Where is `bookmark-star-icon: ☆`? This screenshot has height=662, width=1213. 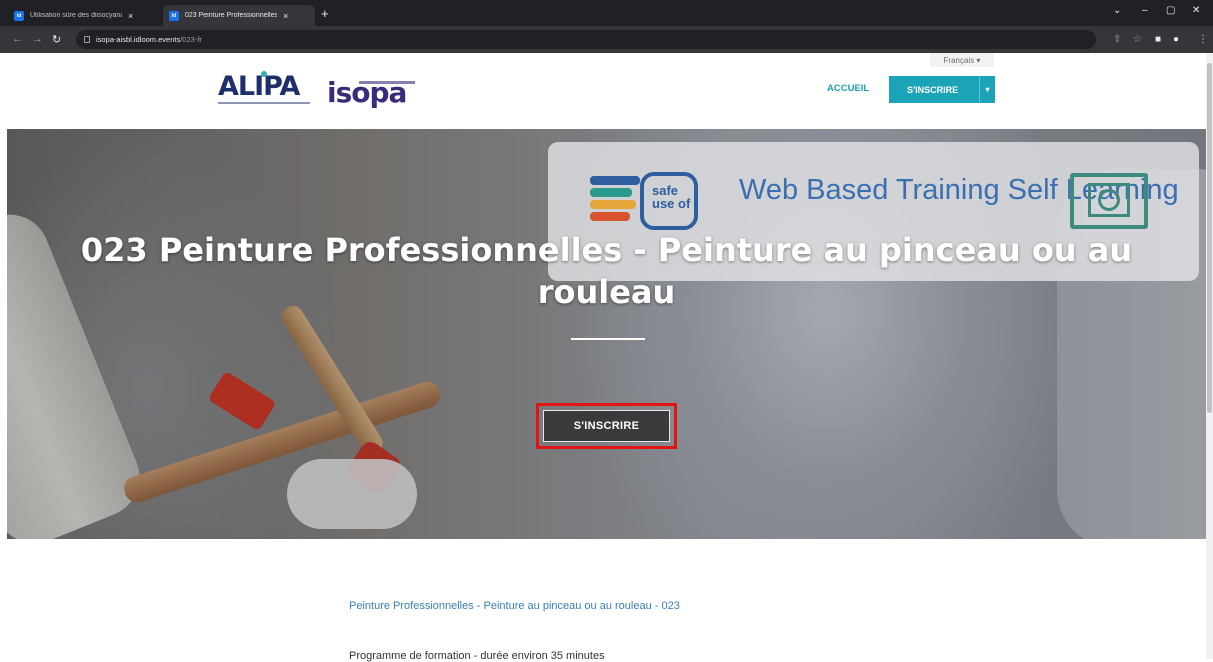
bookmark-star-icon: ☆ is located at coordinates (1137, 39).